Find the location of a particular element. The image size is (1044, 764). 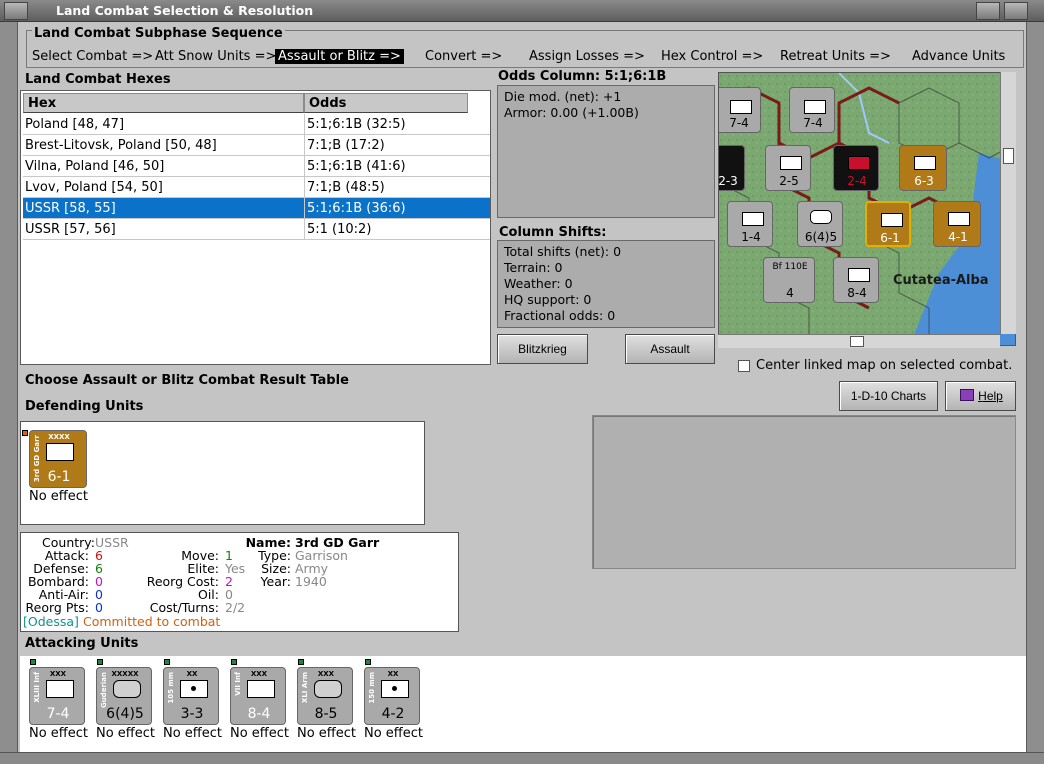

map-counter: 2-5 is located at coordinates (788, 168).